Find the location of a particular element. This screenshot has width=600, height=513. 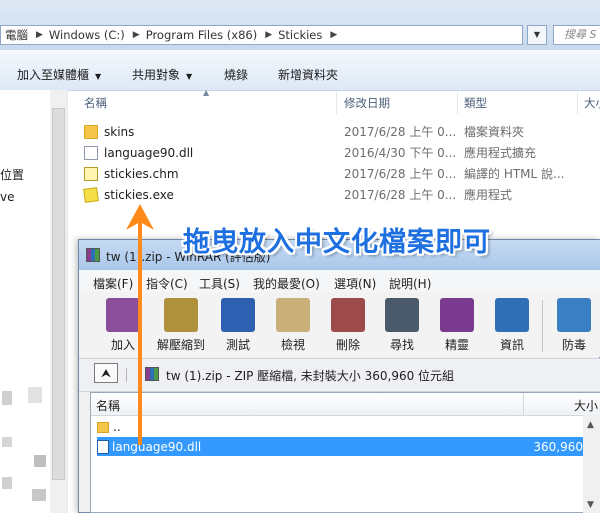

nav-pane-blurred-items is located at coordinates (25, 449).